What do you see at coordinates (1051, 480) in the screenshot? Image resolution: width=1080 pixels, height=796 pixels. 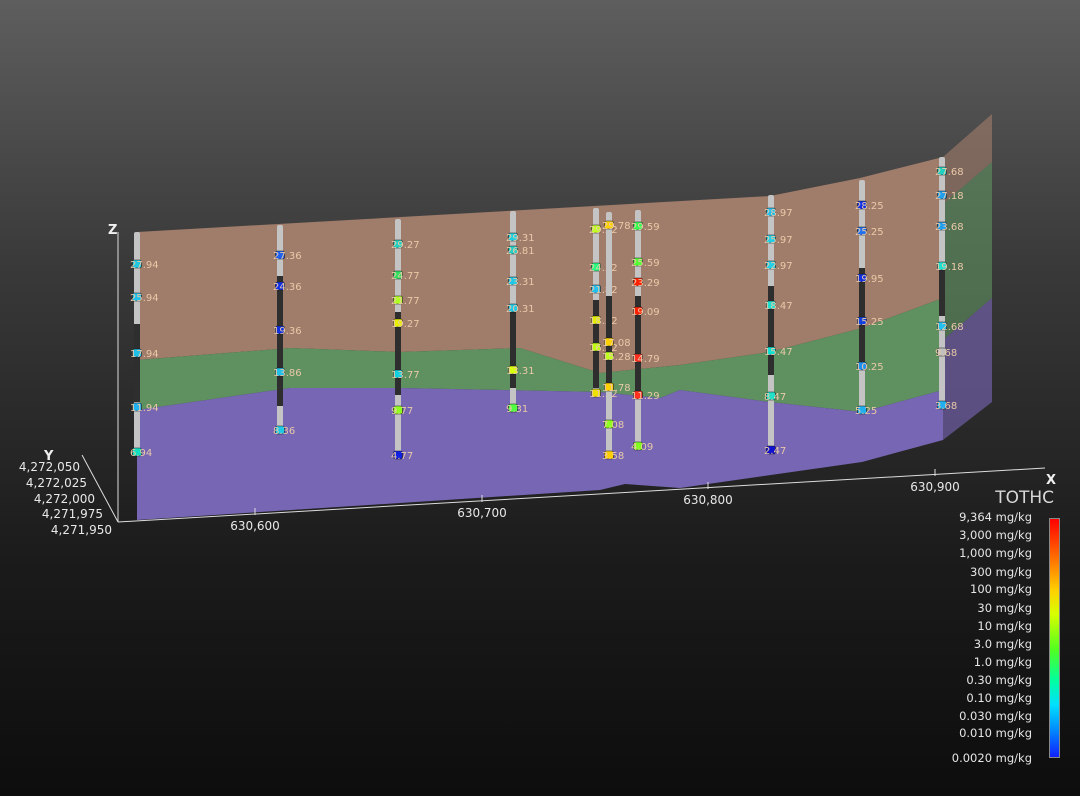 I see `x-axis-label: X` at bounding box center [1051, 480].